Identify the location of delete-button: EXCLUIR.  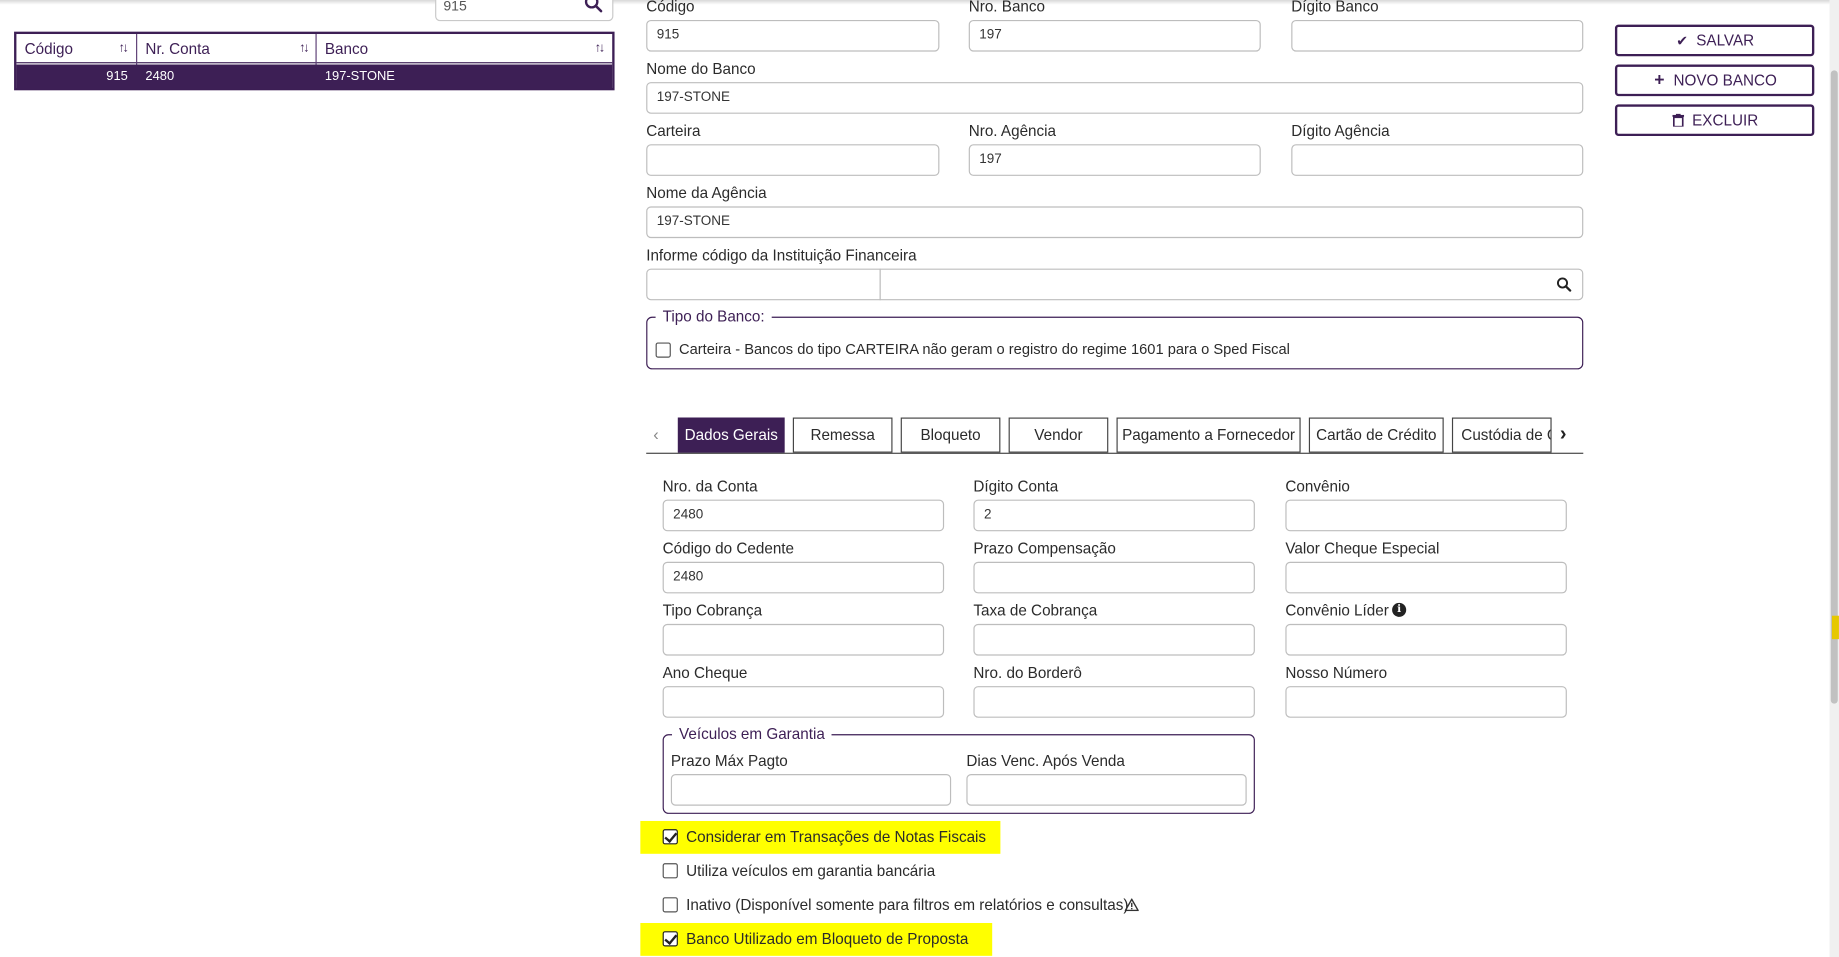
(1714, 120).